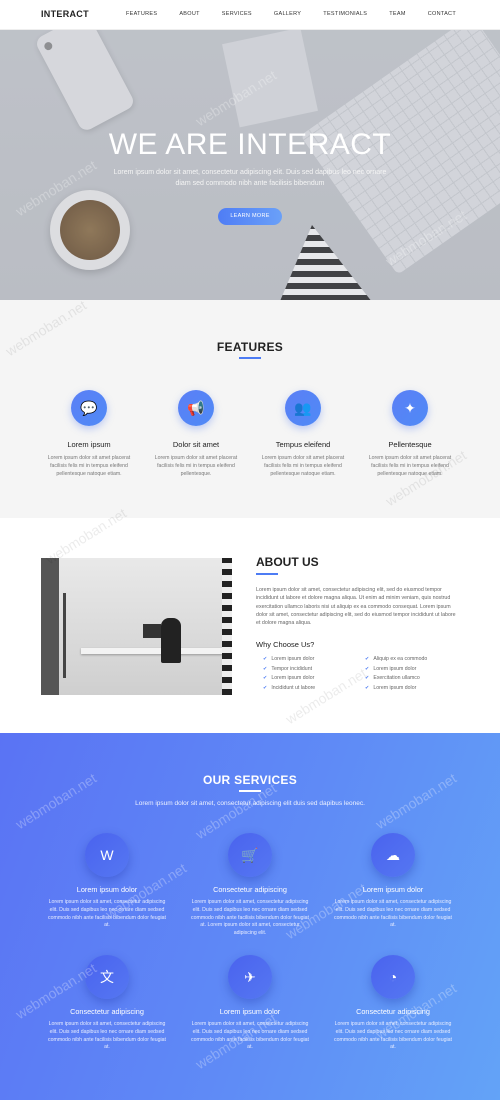 The width and height of the screenshot is (500, 1100). I want to click on chat-icon: 💬, so click(89, 408).